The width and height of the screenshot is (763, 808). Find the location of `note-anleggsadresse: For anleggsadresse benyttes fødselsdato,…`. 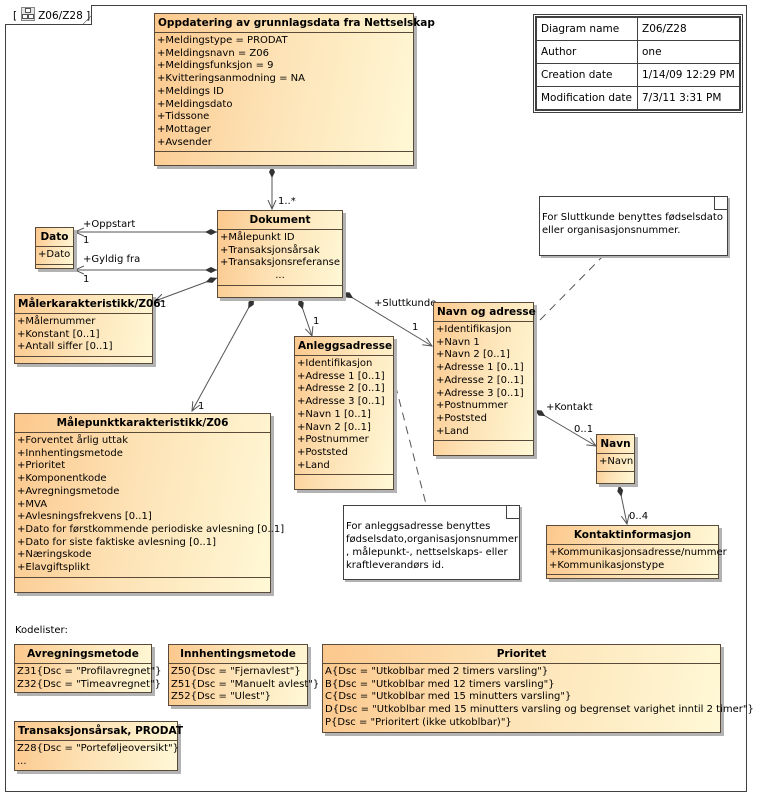

note-anleggsadresse: For anleggsadresse benyttes fødselsdato,… is located at coordinates (431, 542).